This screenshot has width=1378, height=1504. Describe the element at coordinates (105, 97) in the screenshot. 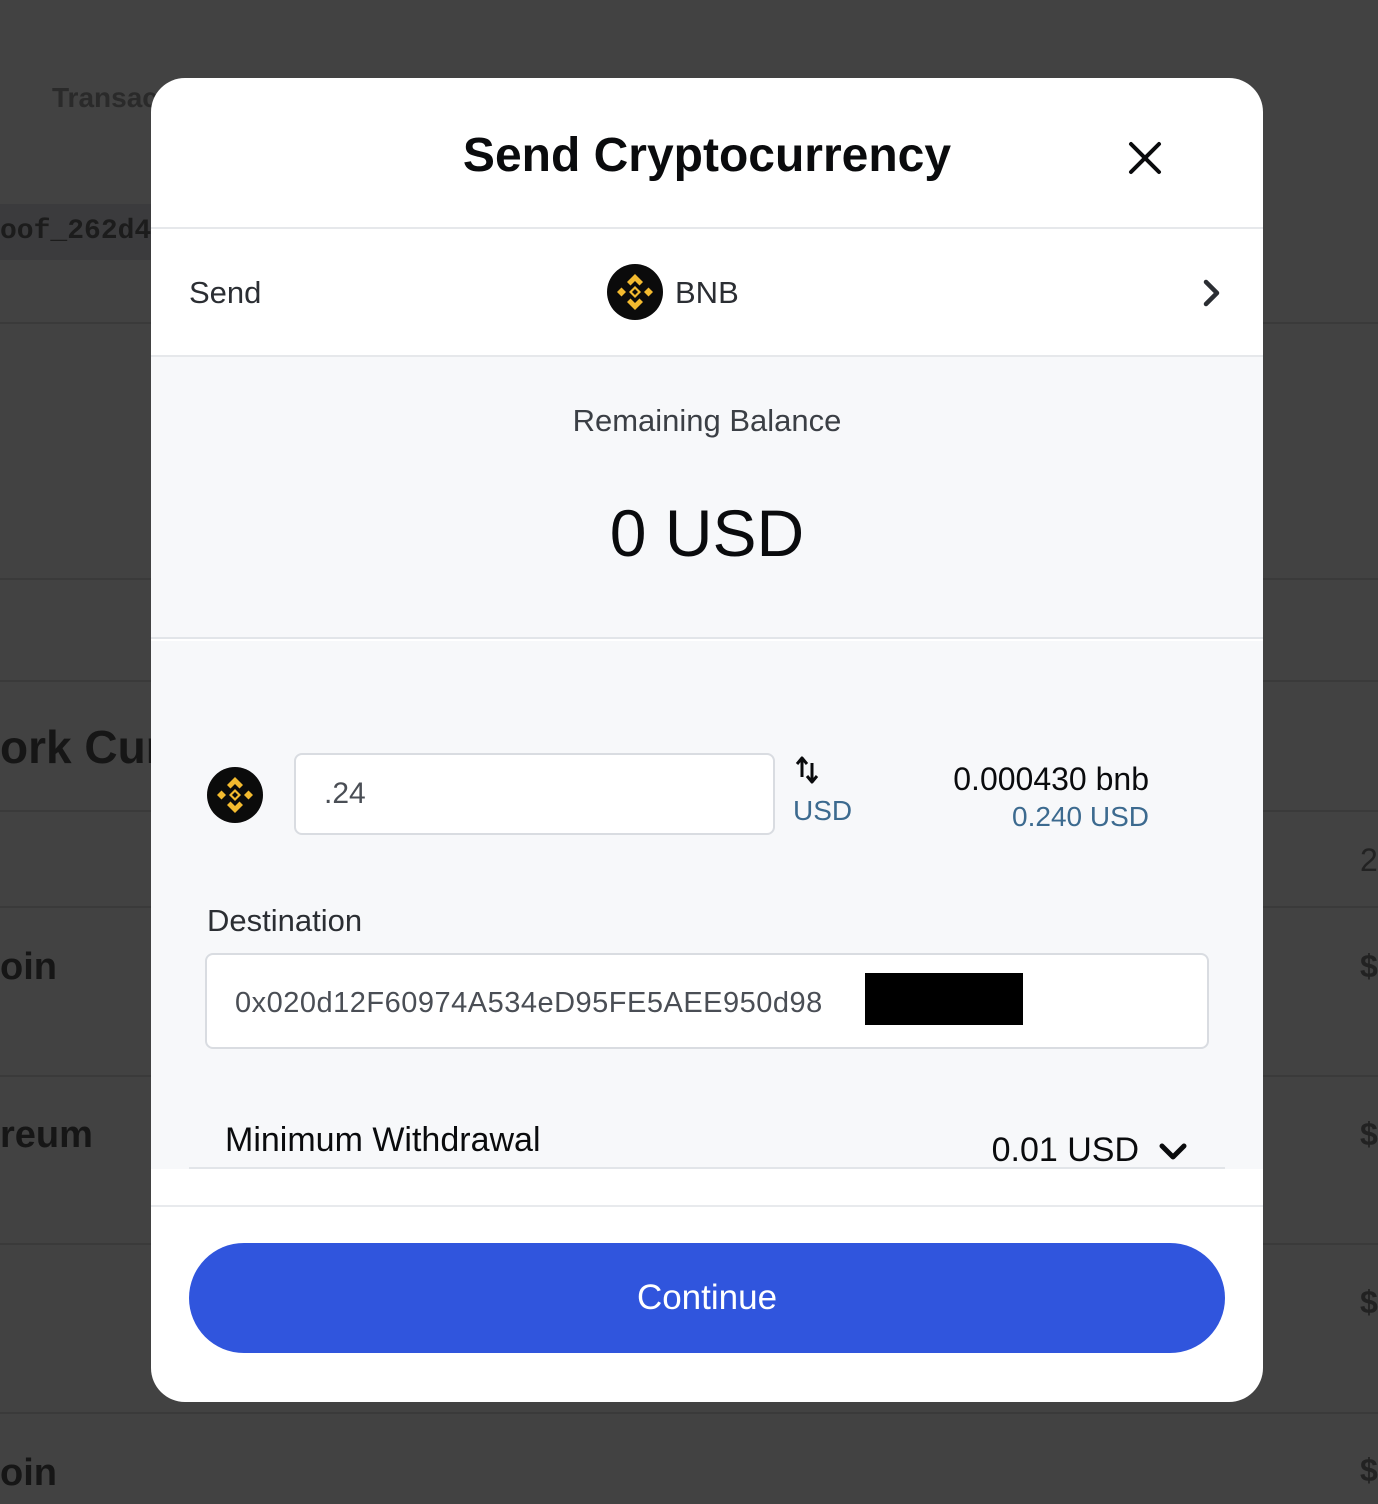

I see `bg-transactions-tab: Transac` at that location.